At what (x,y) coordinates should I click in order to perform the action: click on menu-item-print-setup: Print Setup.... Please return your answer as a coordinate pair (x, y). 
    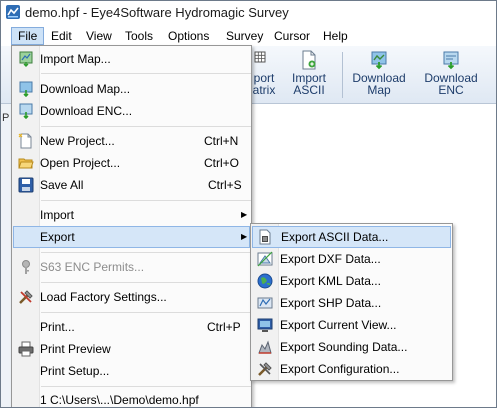
    Looking at the image, I should click on (131, 371).